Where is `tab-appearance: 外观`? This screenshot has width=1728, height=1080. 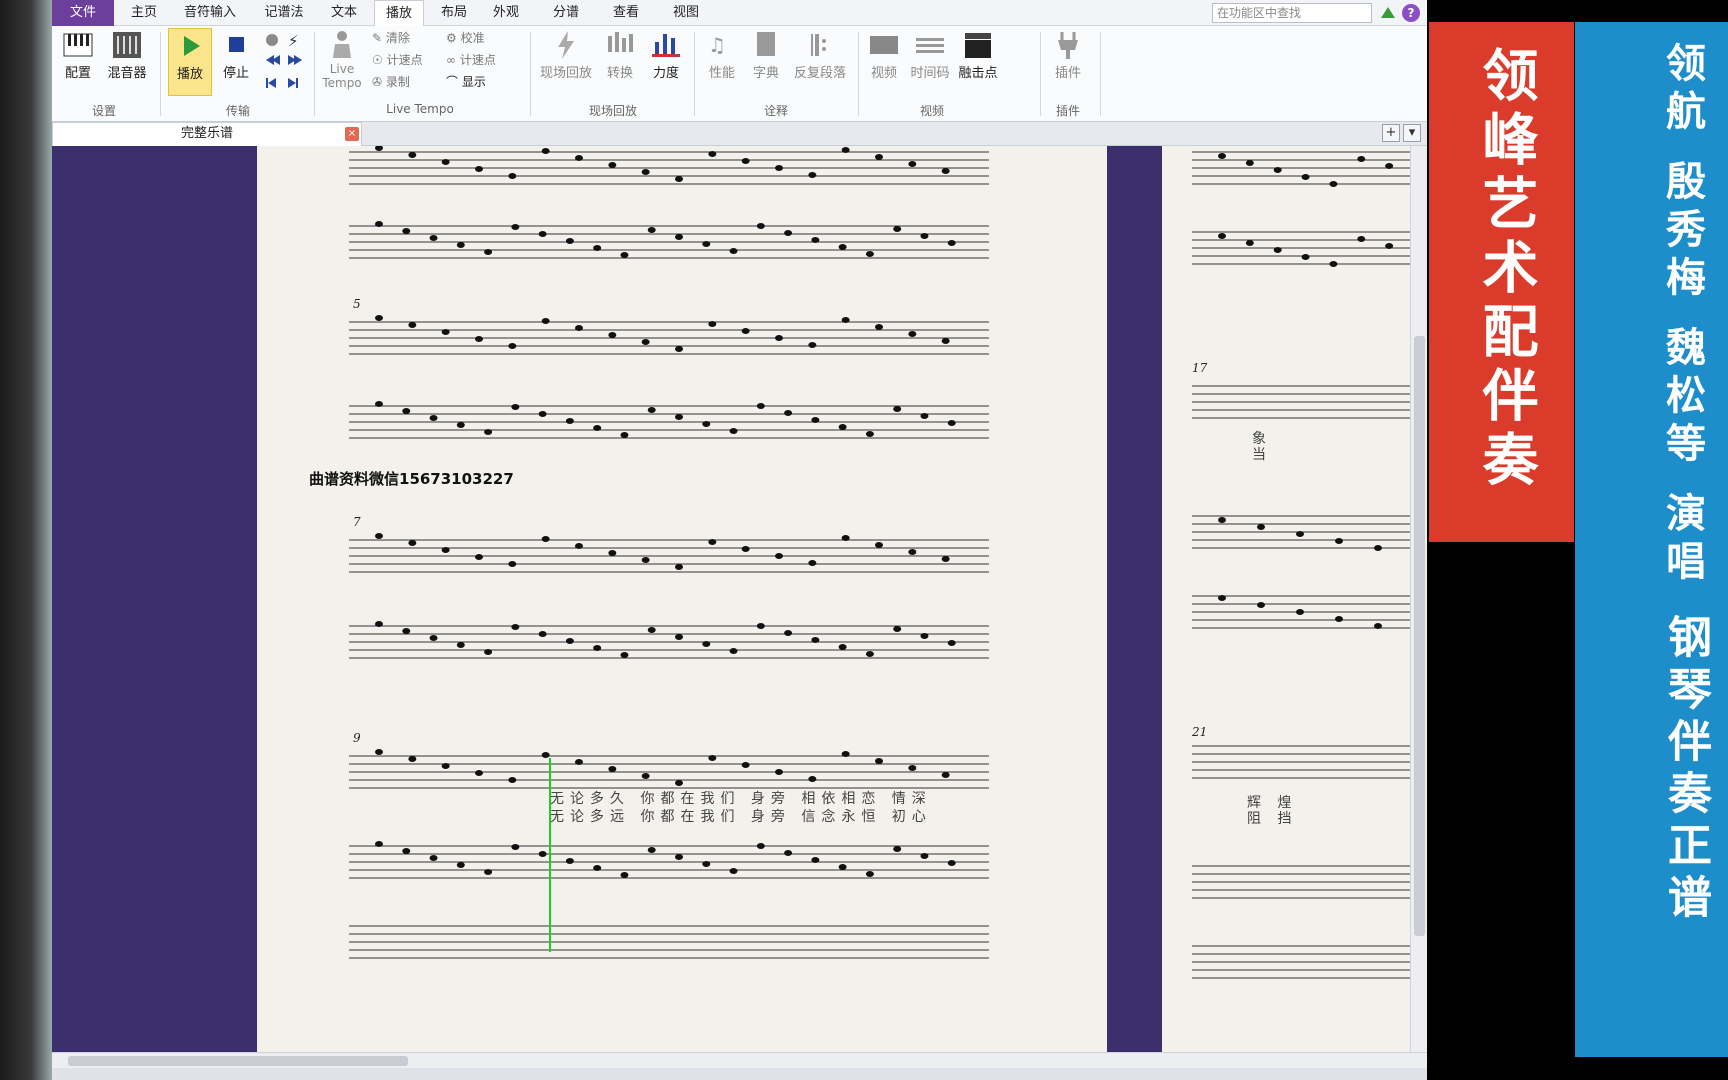
tab-appearance: 外观 is located at coordinates (506, 13).